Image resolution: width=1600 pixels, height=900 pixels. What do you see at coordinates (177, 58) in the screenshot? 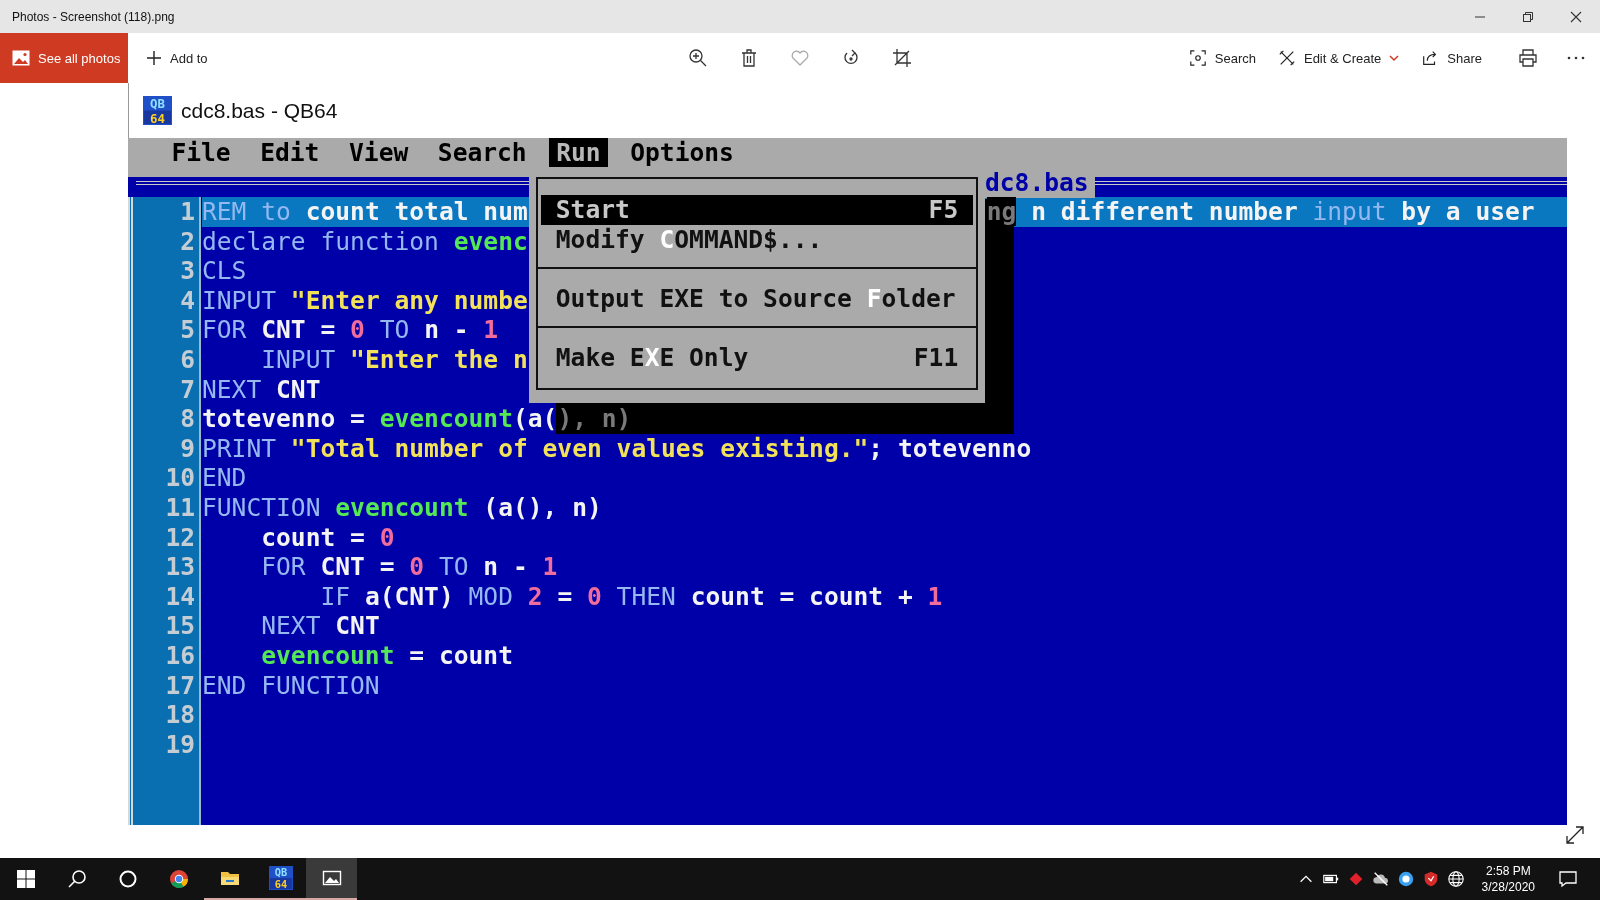
I see `add-to-button: Add to` at bounding box center [177, 58].